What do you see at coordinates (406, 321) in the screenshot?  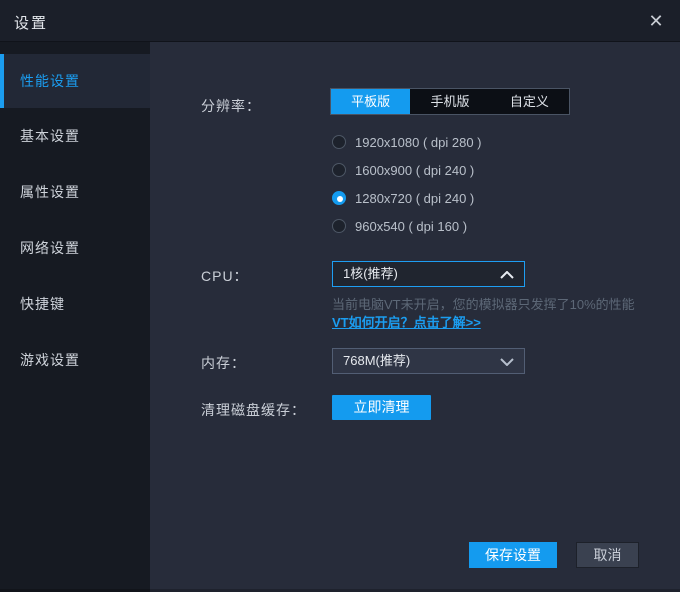 I see `vt-help-link: VT如何开启？点击了解>>` at bounding box center [406, 321].